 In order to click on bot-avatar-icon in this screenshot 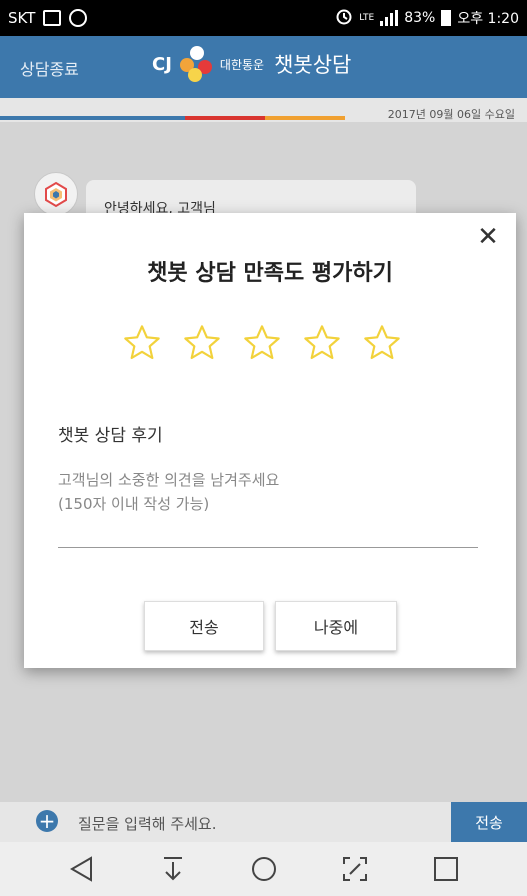, I will do `click(56, 194)`.